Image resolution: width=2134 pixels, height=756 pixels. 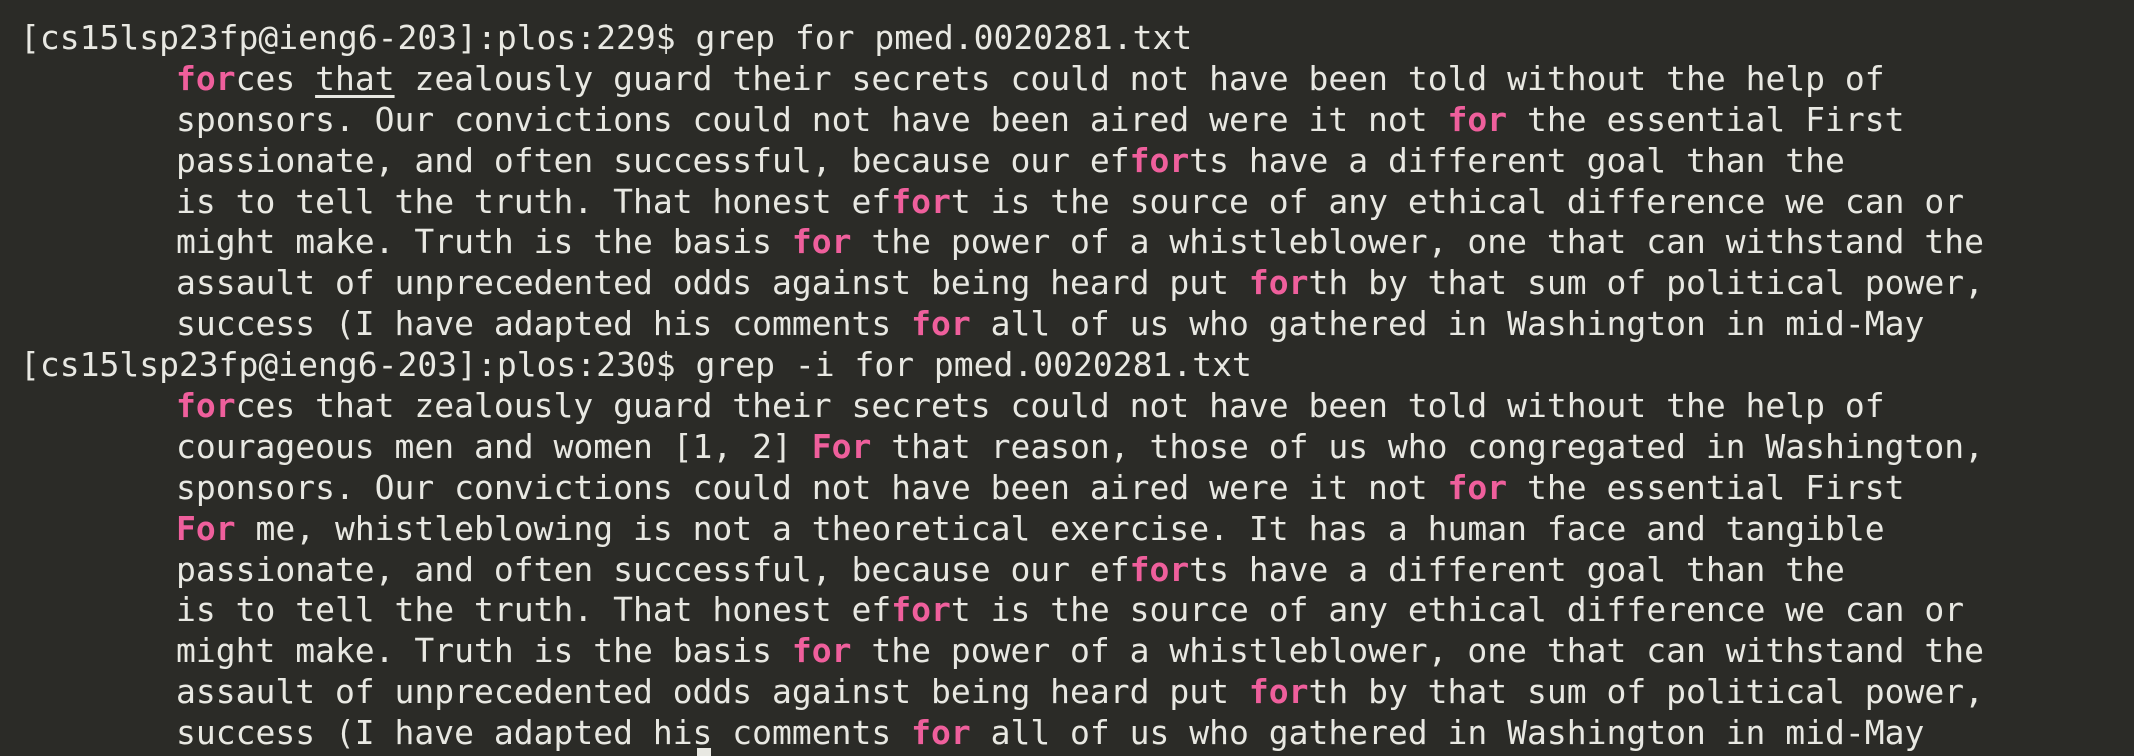 I want to click on shell-prompt: [cs15lsp23fp@ieng6-203]:plos:229$, so click(x=358, y=37).